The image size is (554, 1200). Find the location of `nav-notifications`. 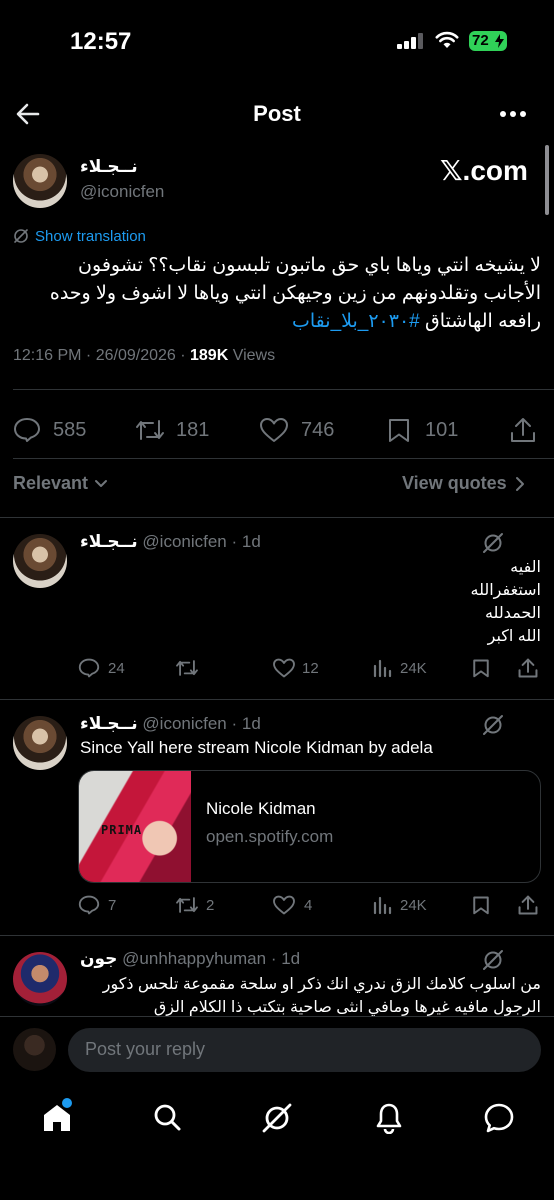

nav-notifications is located at coordinates (389, 1118).